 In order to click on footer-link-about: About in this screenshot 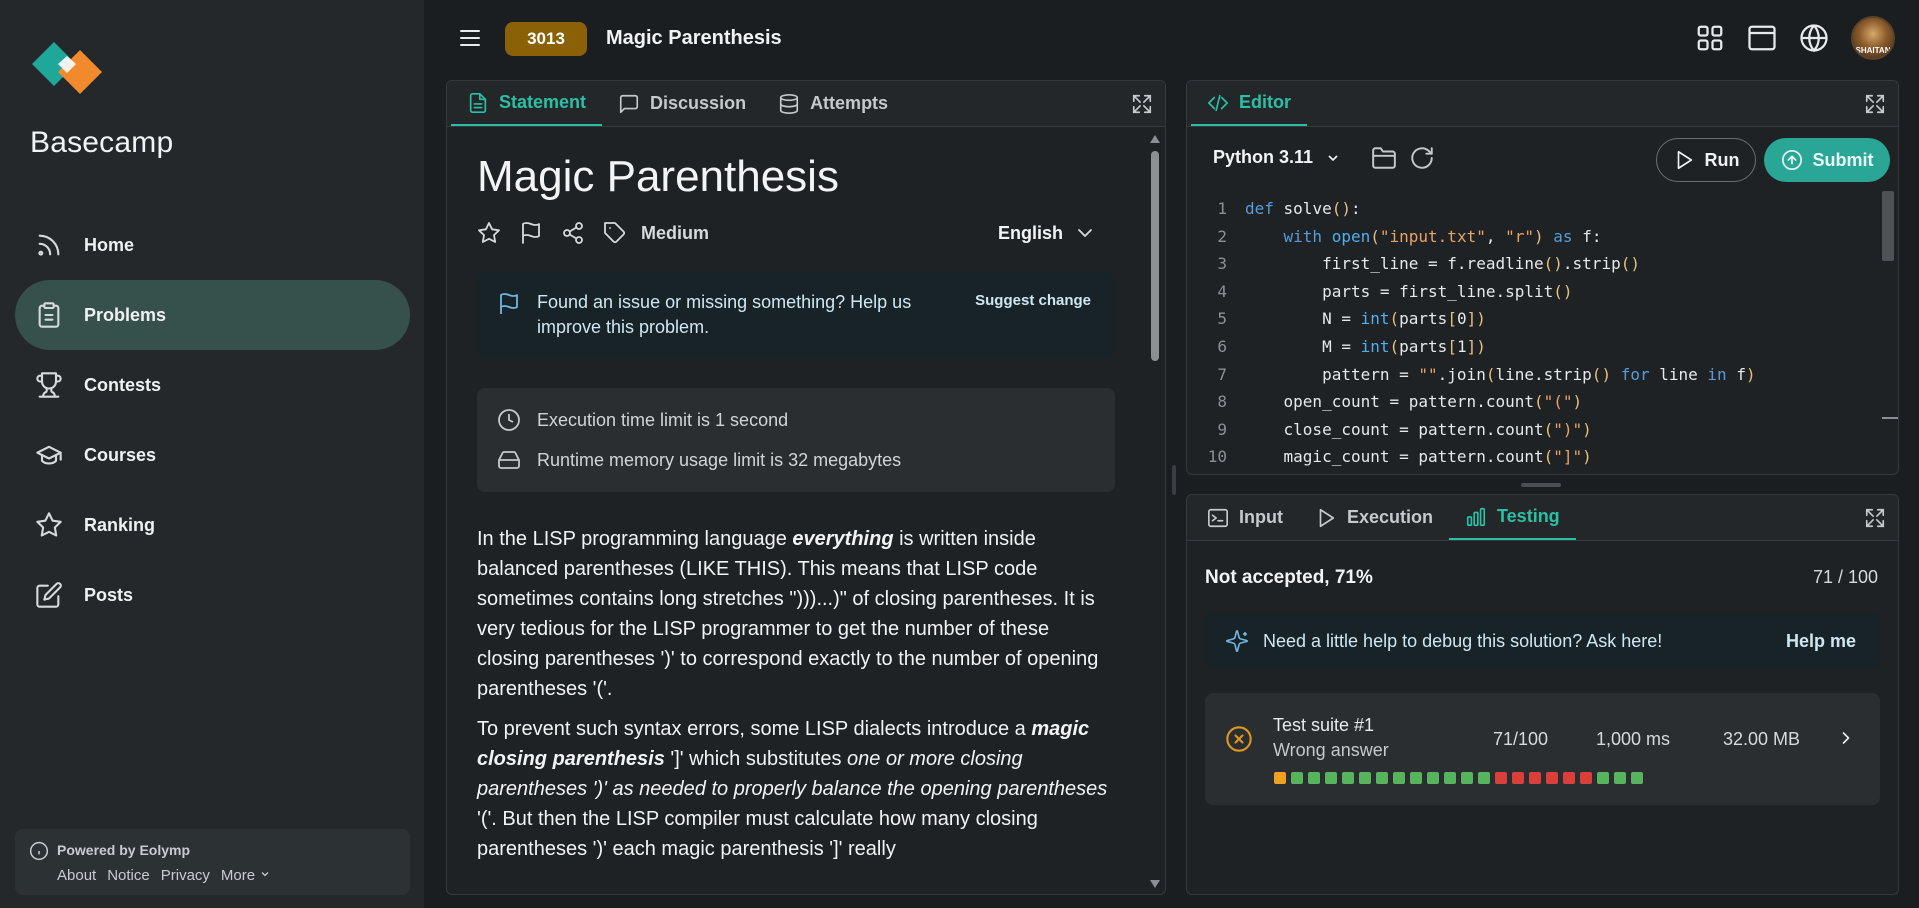, I will do `click(76, 875)`.